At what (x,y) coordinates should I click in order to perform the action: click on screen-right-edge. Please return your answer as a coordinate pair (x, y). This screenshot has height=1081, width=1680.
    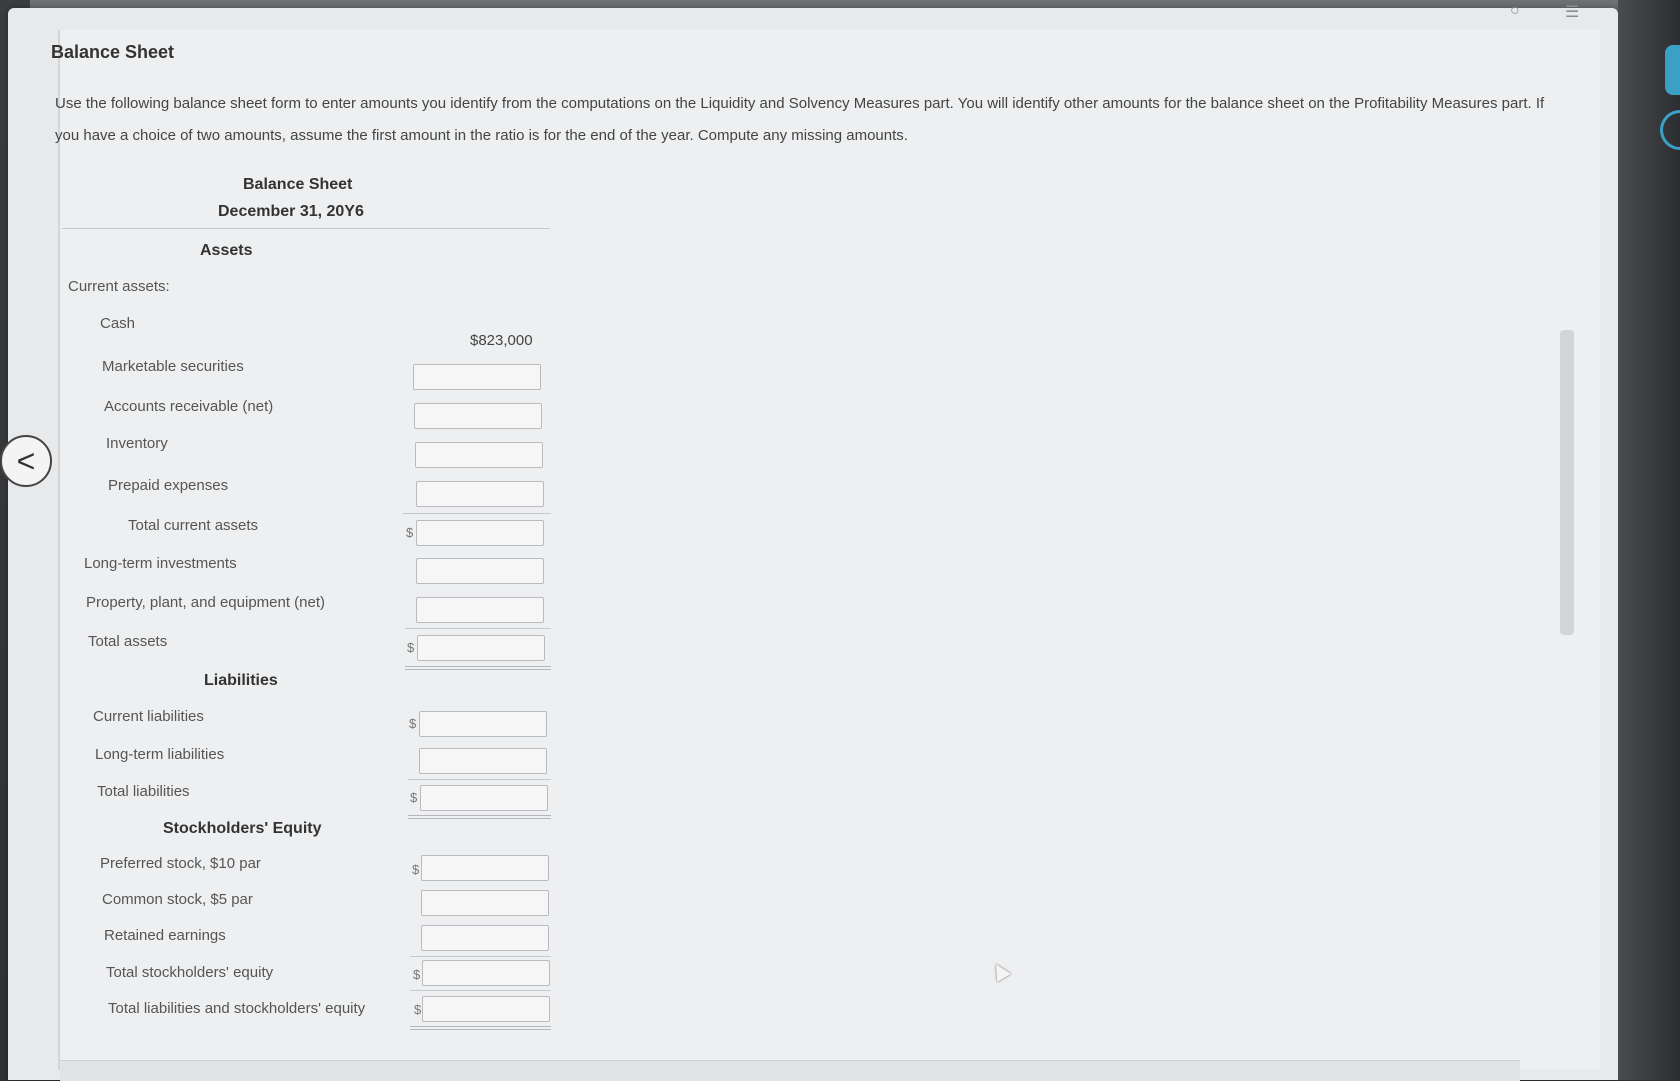
    Looking at the image, I should click on (1649, 540).